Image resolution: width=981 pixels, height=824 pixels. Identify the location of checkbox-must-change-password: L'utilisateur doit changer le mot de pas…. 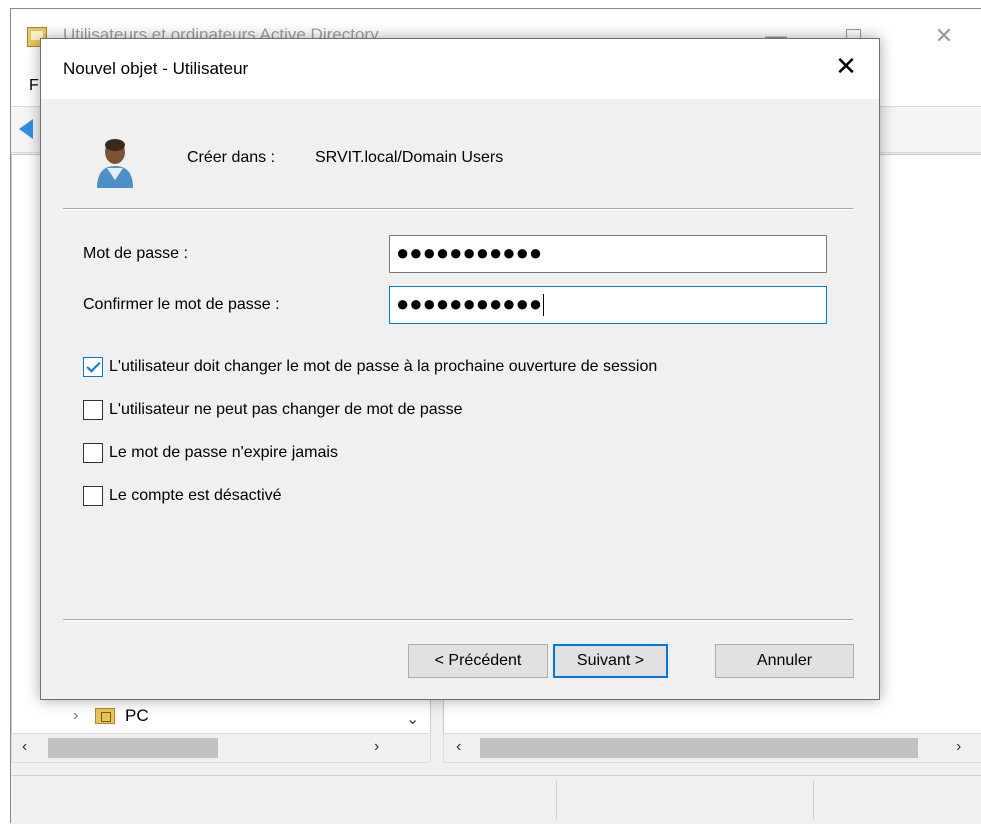
(370, 367).